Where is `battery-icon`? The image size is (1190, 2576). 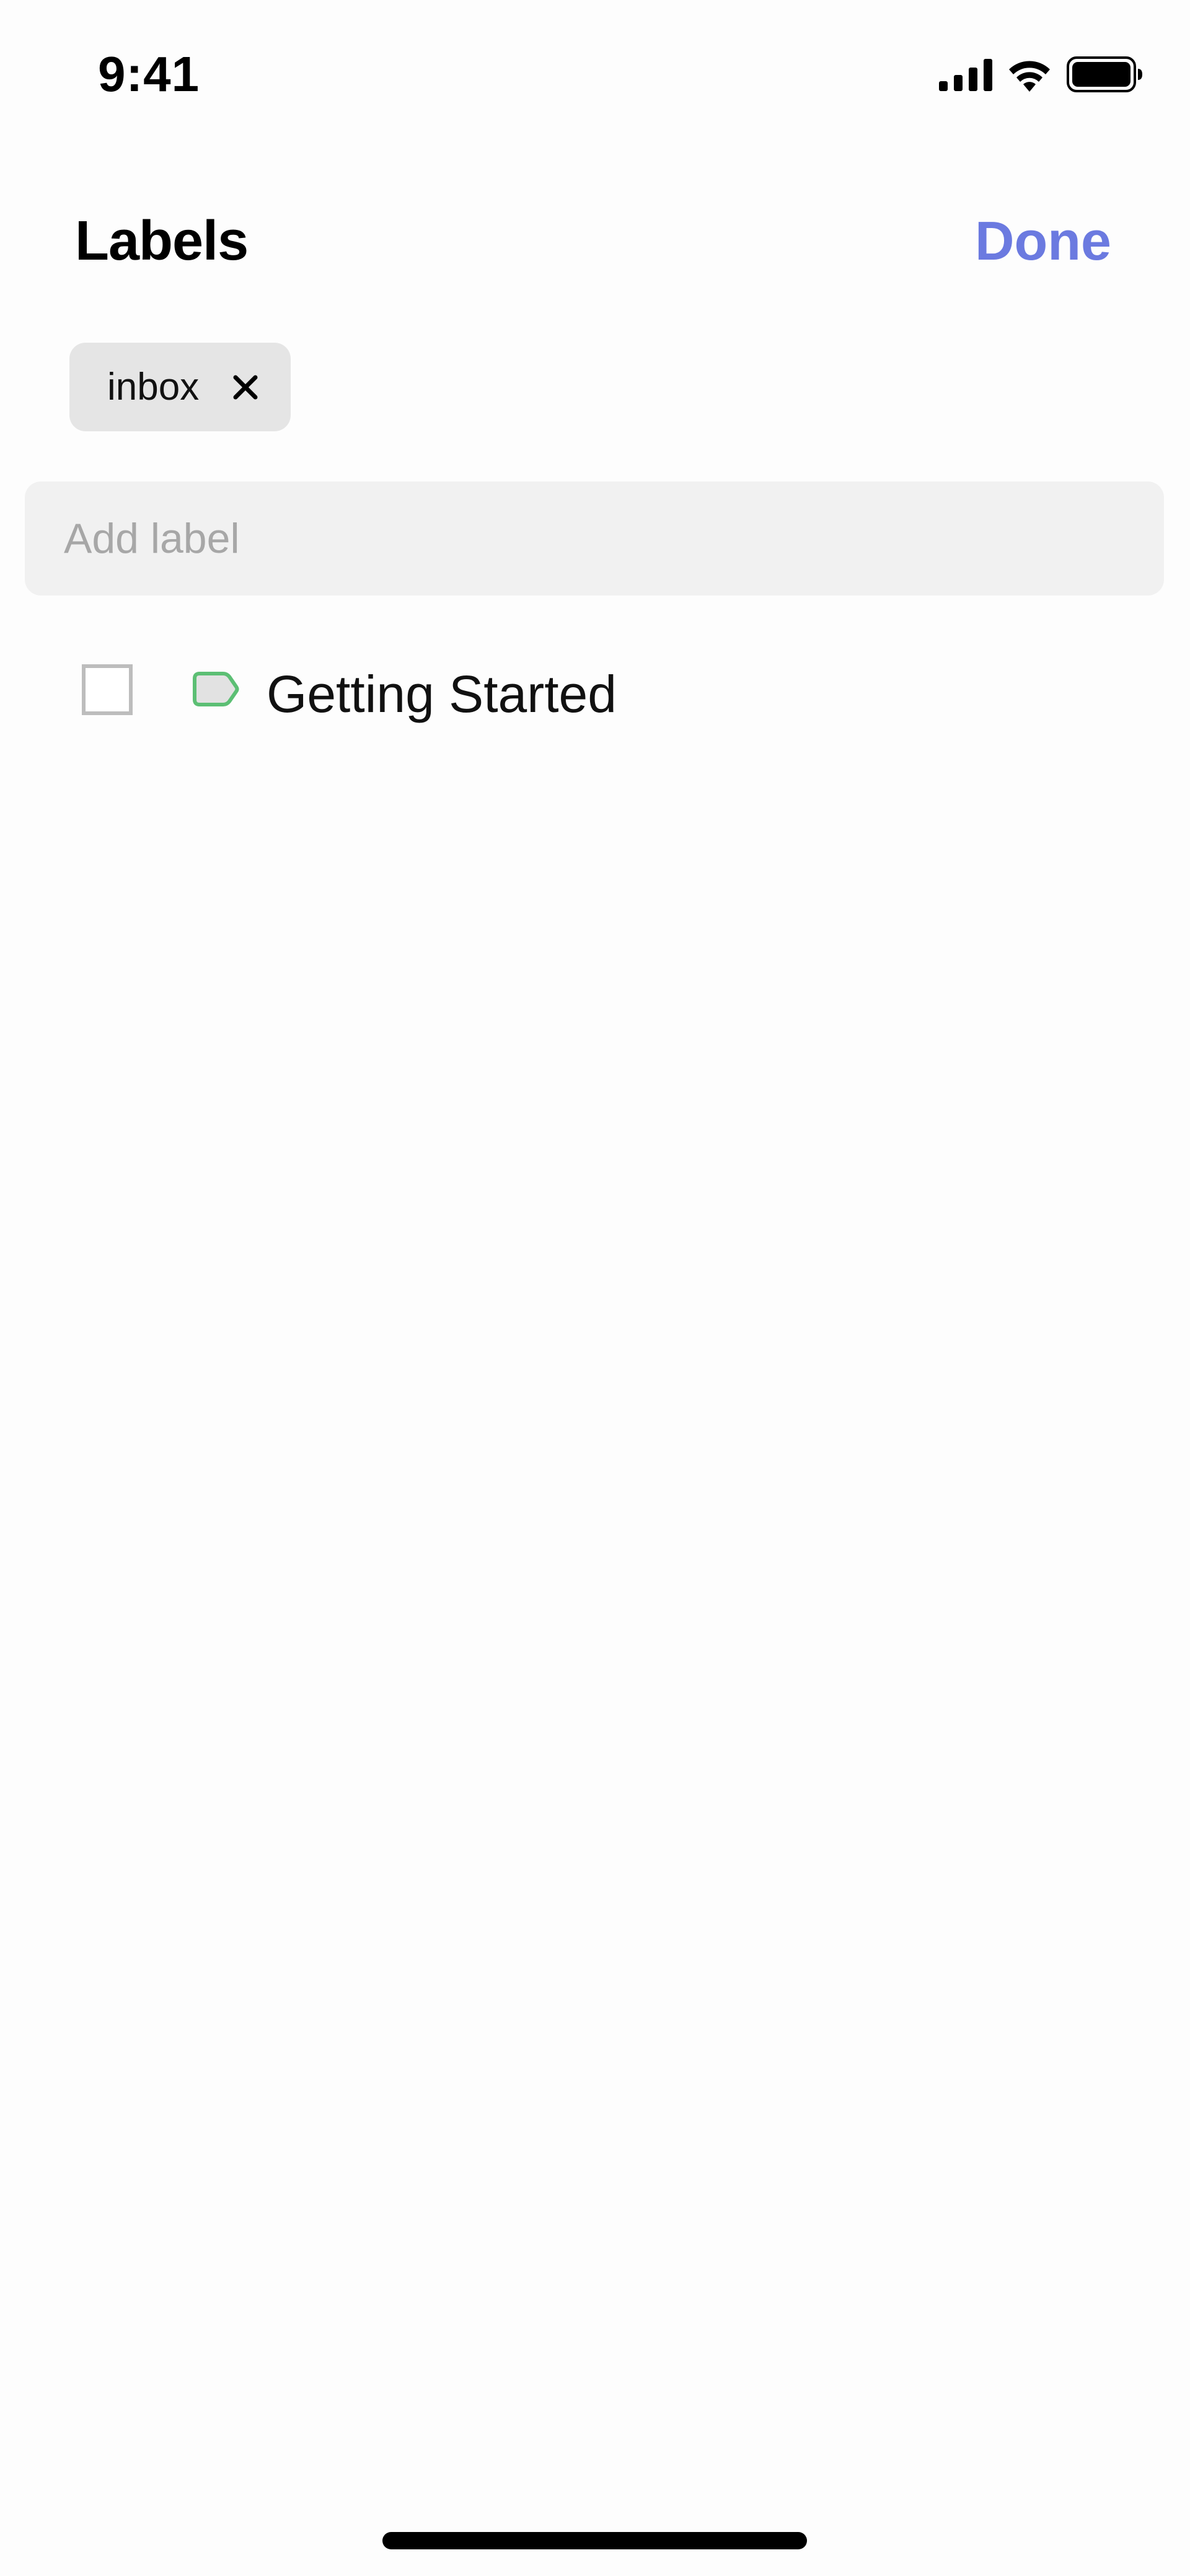
battery-icon is located at coordinates (1104, 74).